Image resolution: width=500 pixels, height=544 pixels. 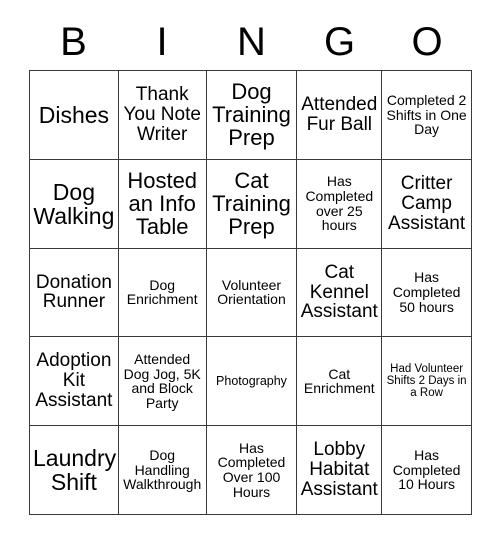 I want to click on bingo-cell: Critter Camp Assistant, so click(x=427, y=204).